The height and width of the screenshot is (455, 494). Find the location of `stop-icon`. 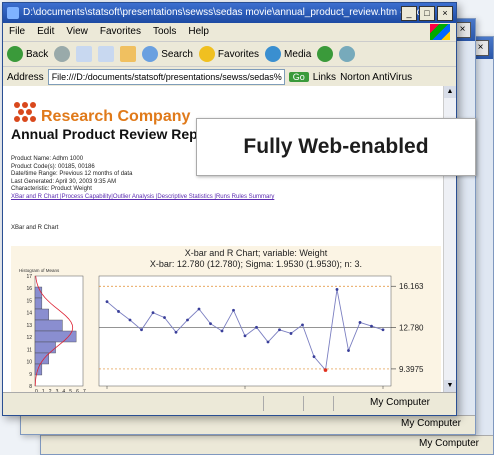

stop-icon is located at coordinates (84, 54).